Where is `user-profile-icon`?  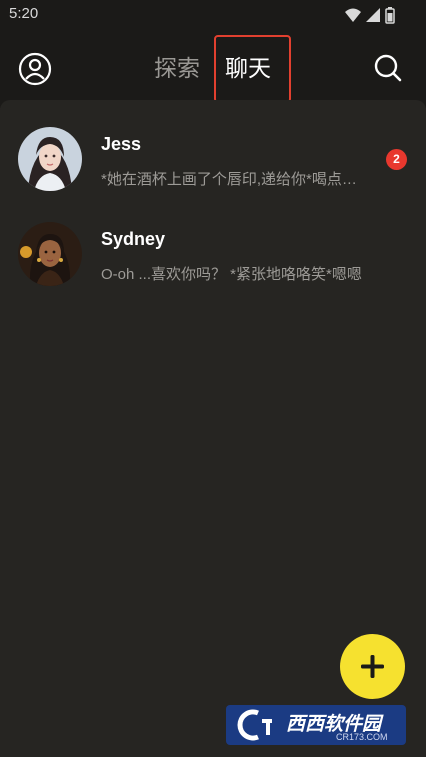
user-profile-icon is located at coordinates (35, 69).